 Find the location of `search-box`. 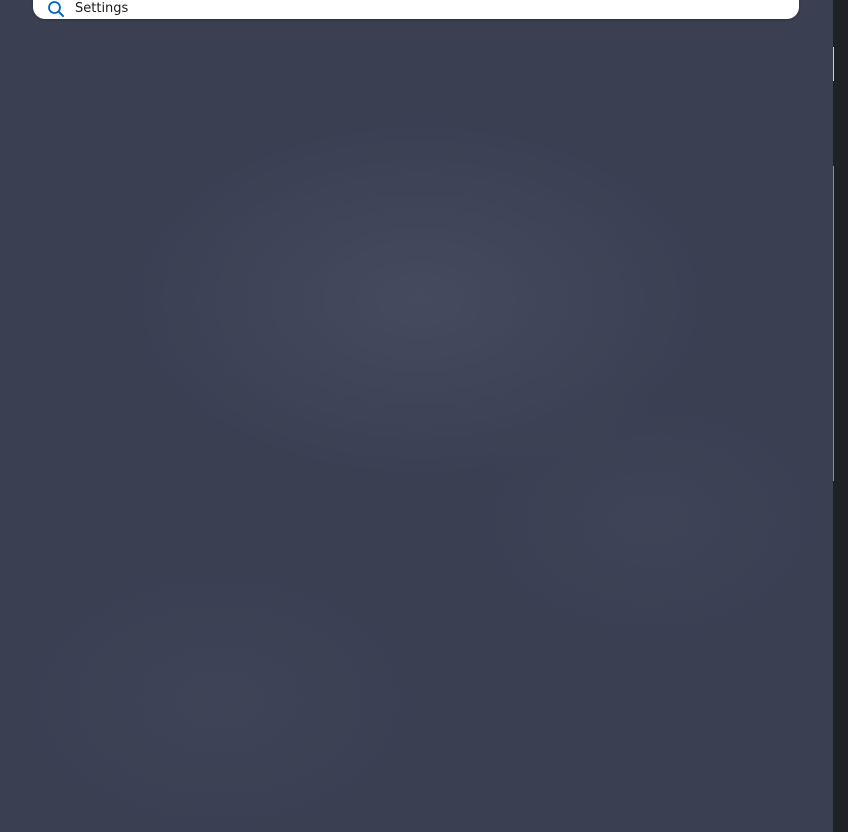

search-box is located at coordinates (416, 9).